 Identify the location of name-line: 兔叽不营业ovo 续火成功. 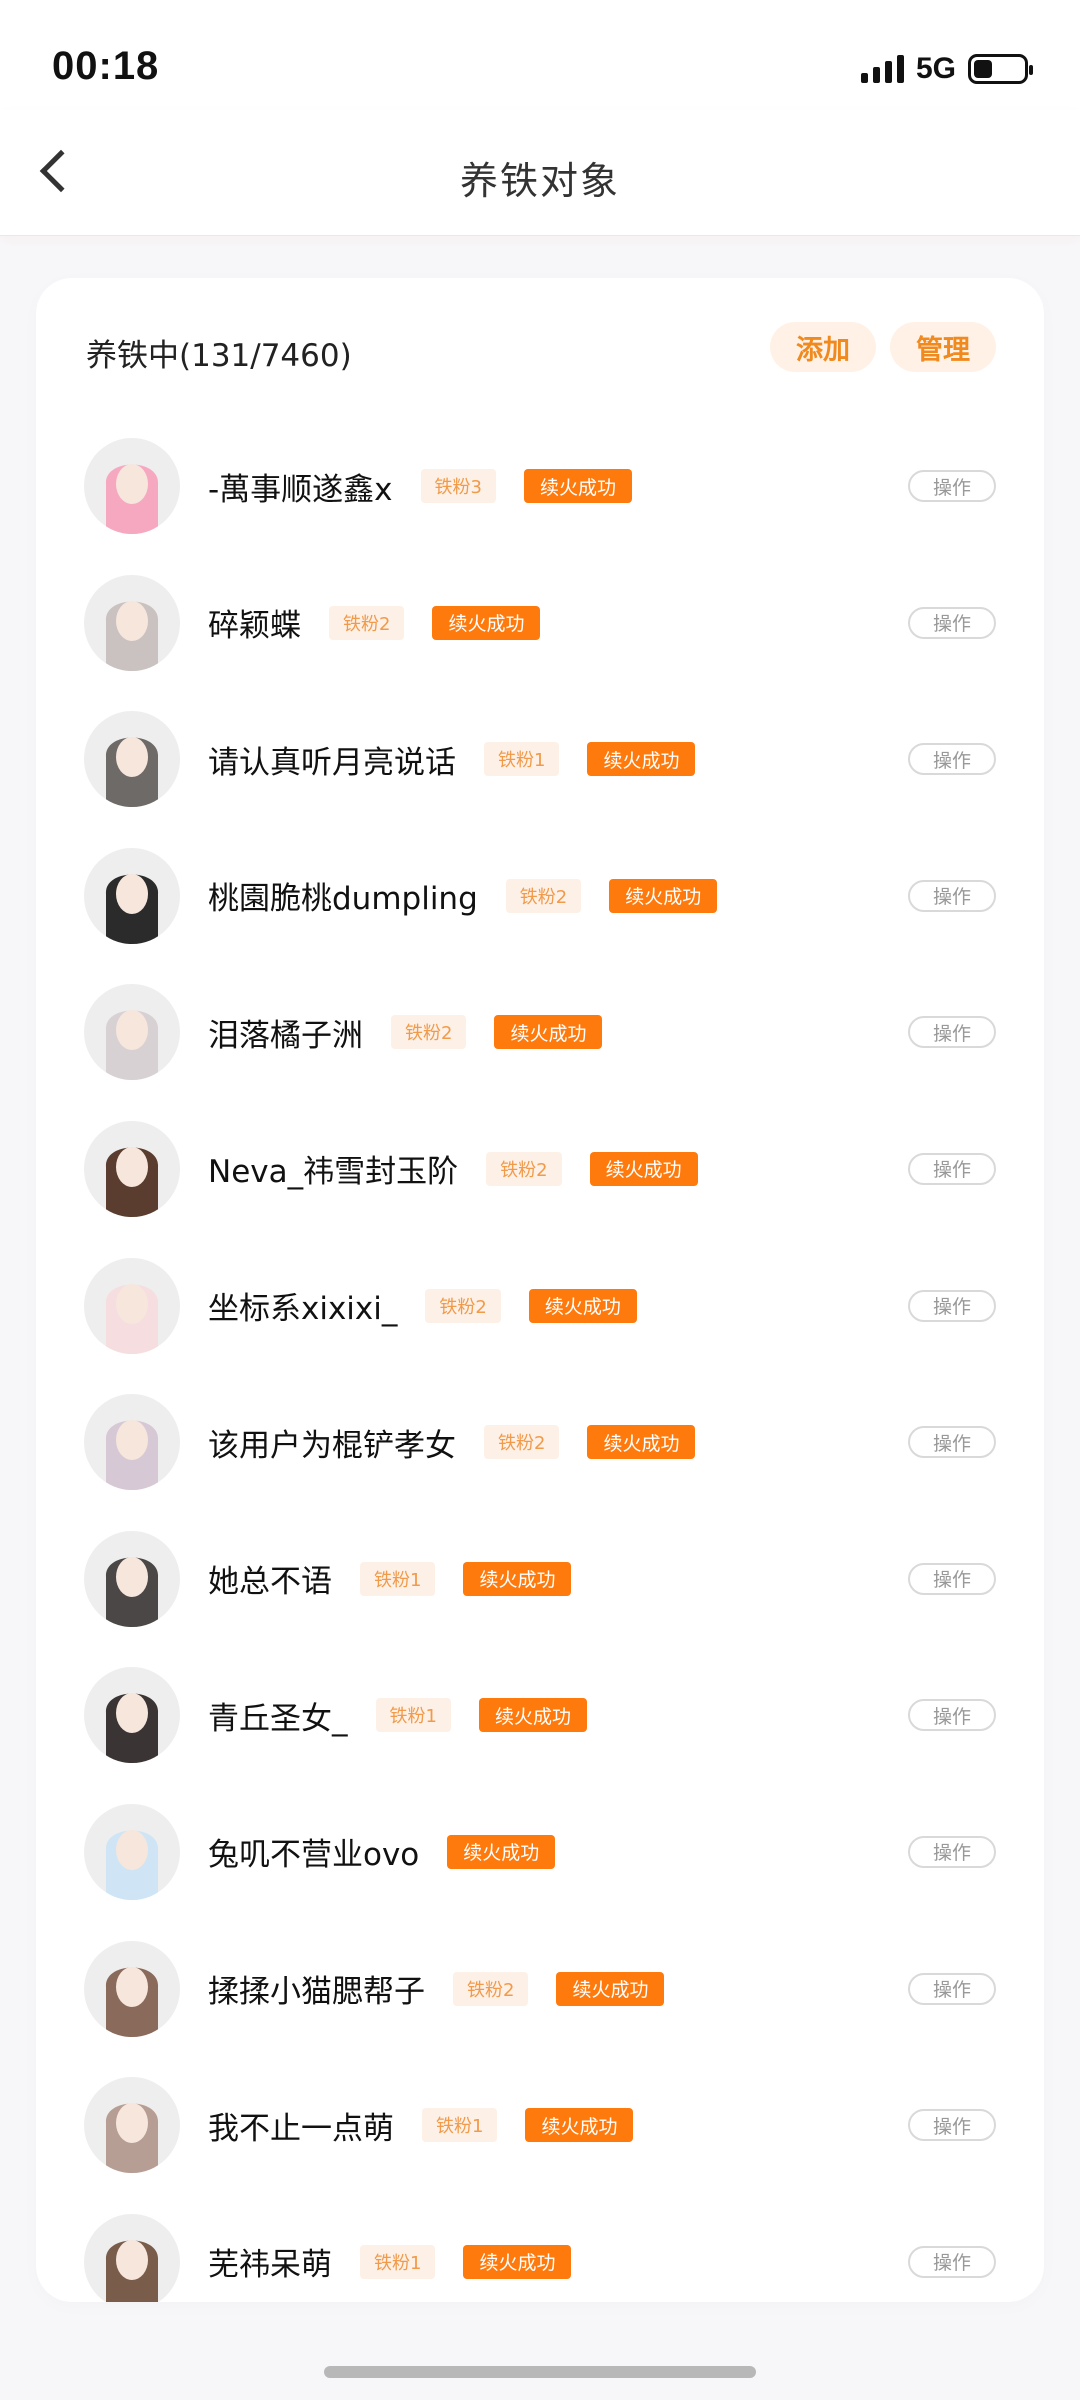
(382, 1852).